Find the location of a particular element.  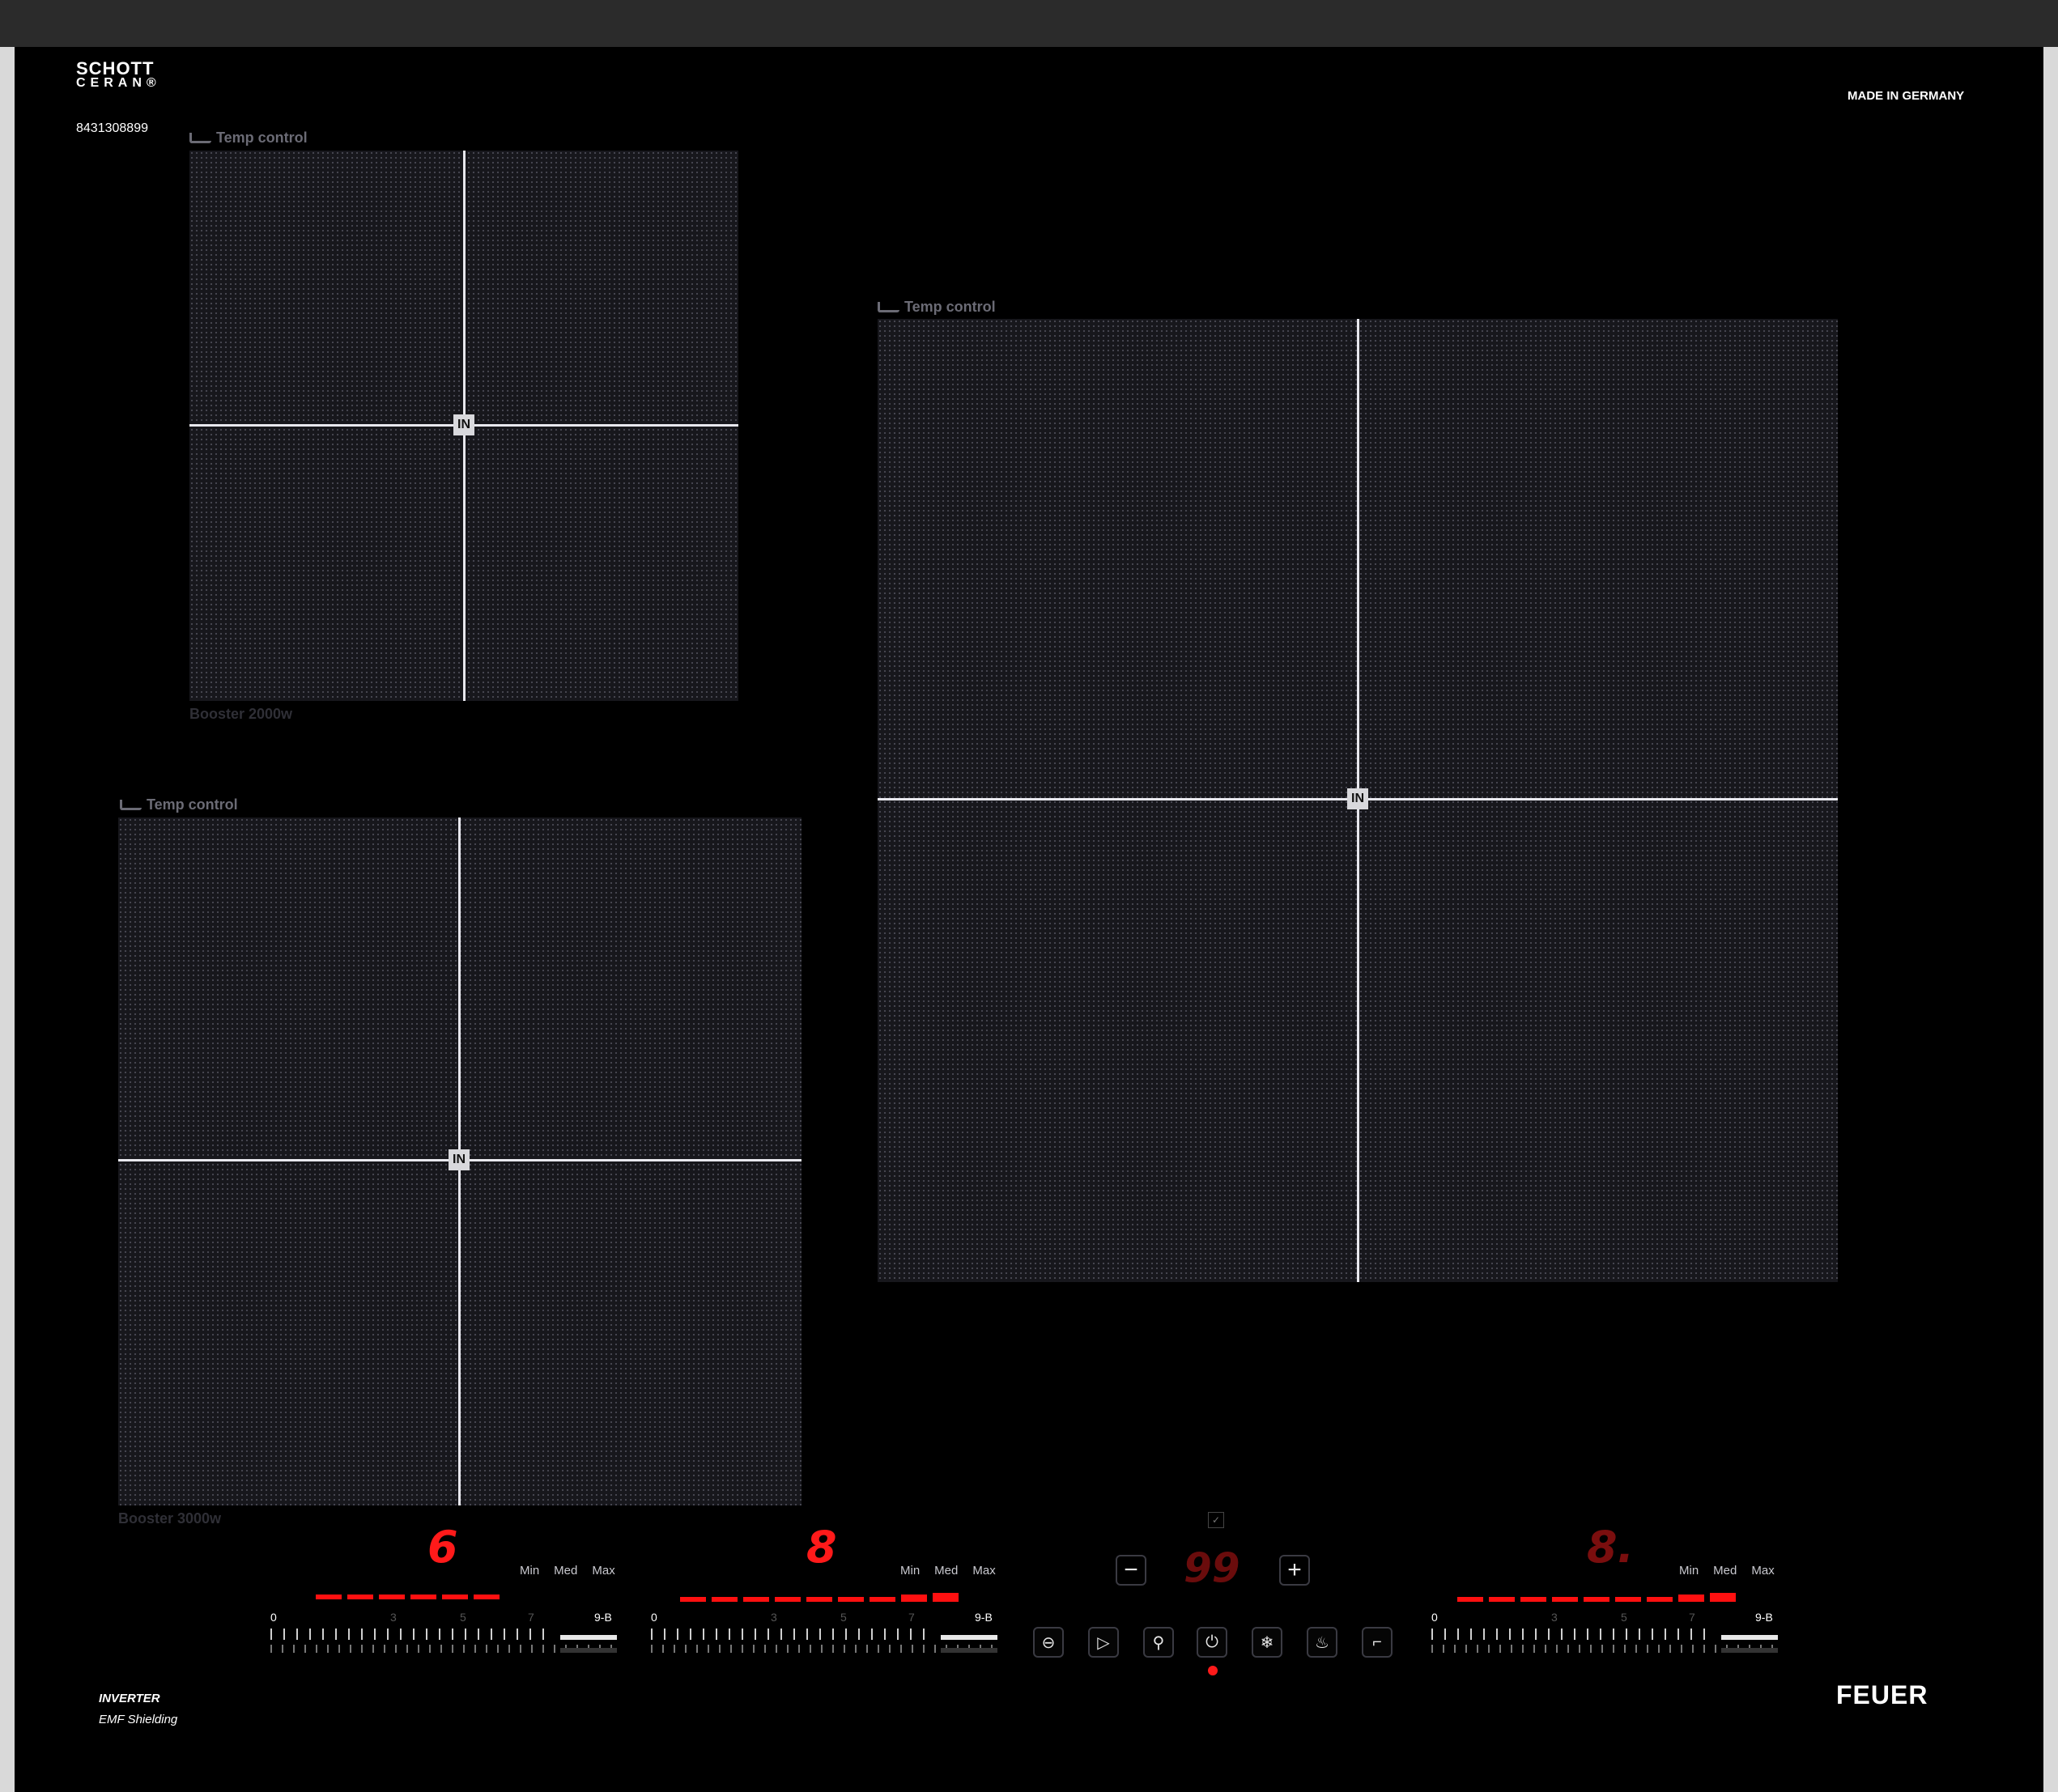

zone1-induction-badge: IN is located at coordinates (463, 424).